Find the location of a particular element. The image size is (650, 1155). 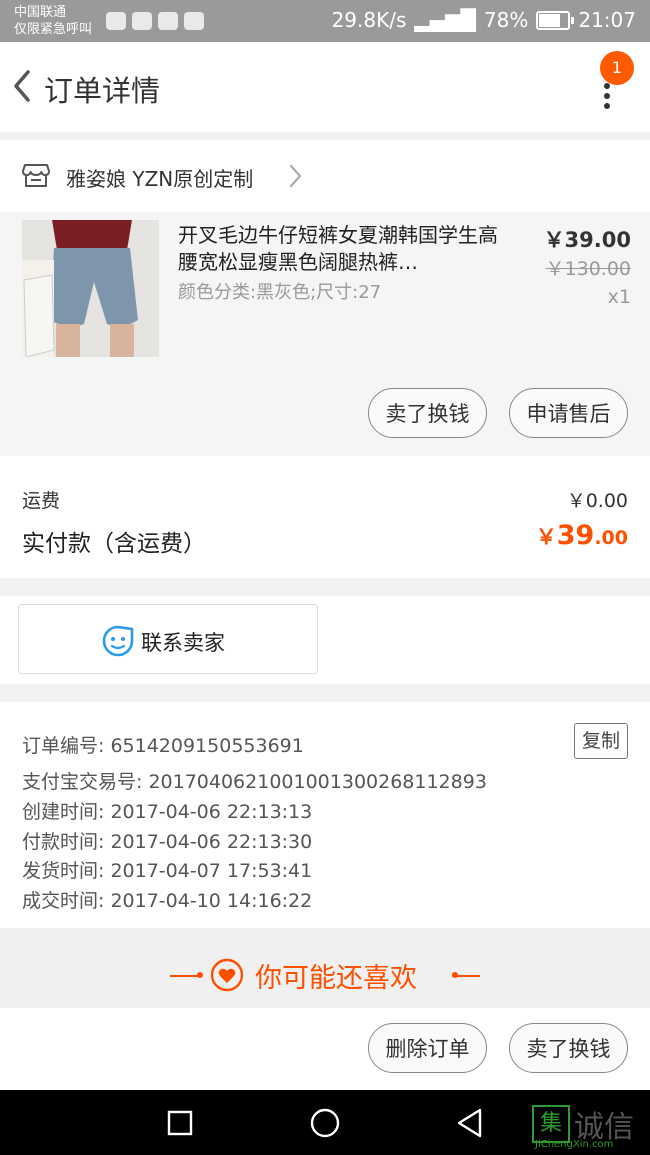

paid-integer: 39 is located at coordinates (575, 535).